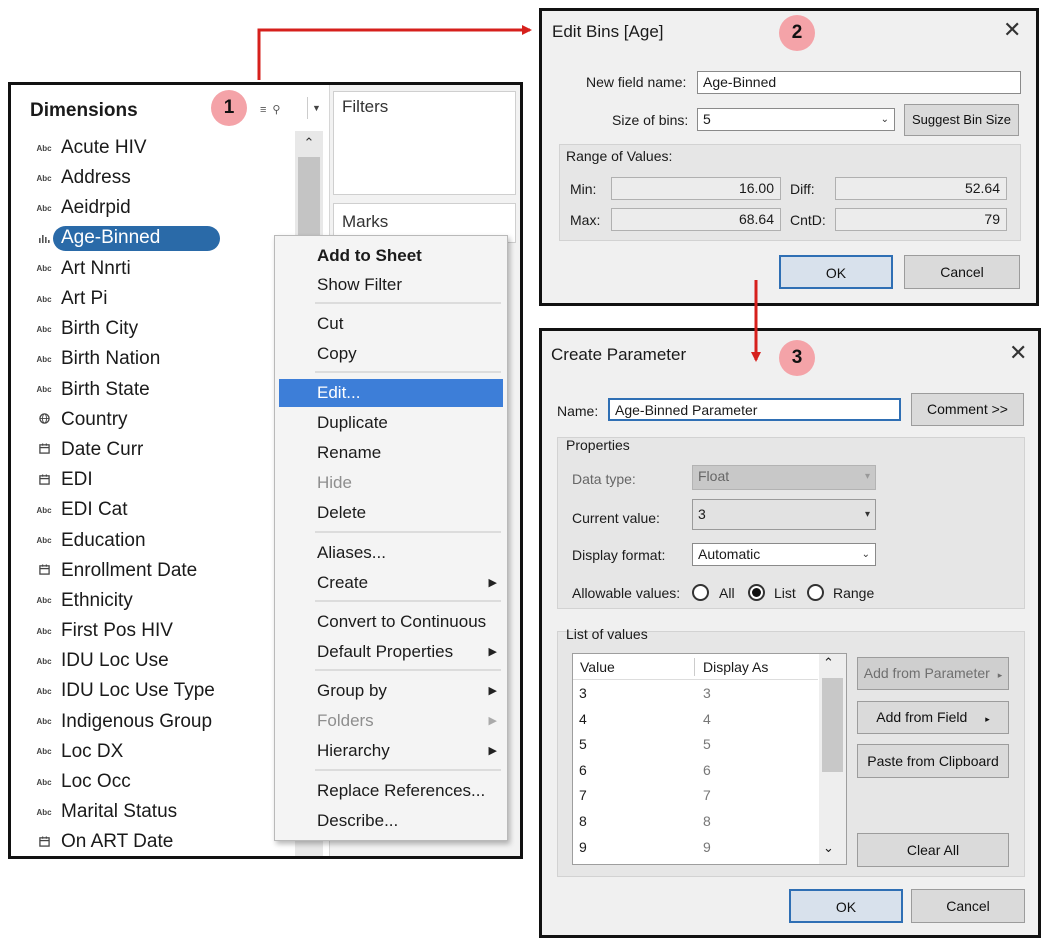  What do you see at coordinates (161, 329) in the screenshot?
I see `dimension-item: Abc Birth City` at bounding box center [161, 329].